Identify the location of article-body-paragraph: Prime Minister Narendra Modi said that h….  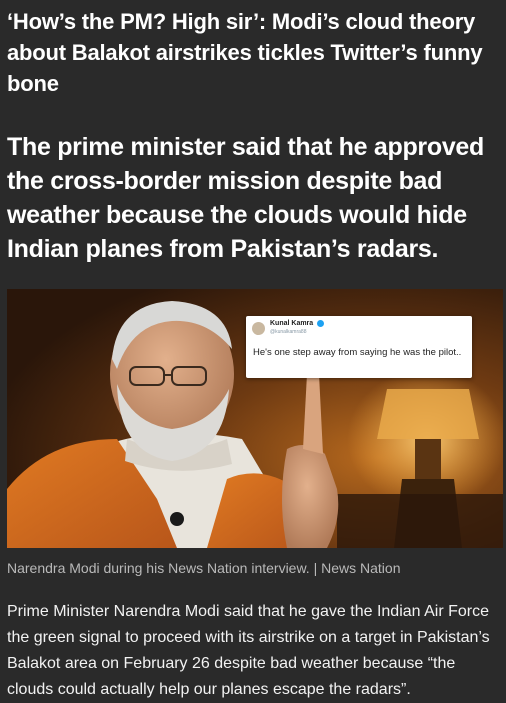
(248, 650).